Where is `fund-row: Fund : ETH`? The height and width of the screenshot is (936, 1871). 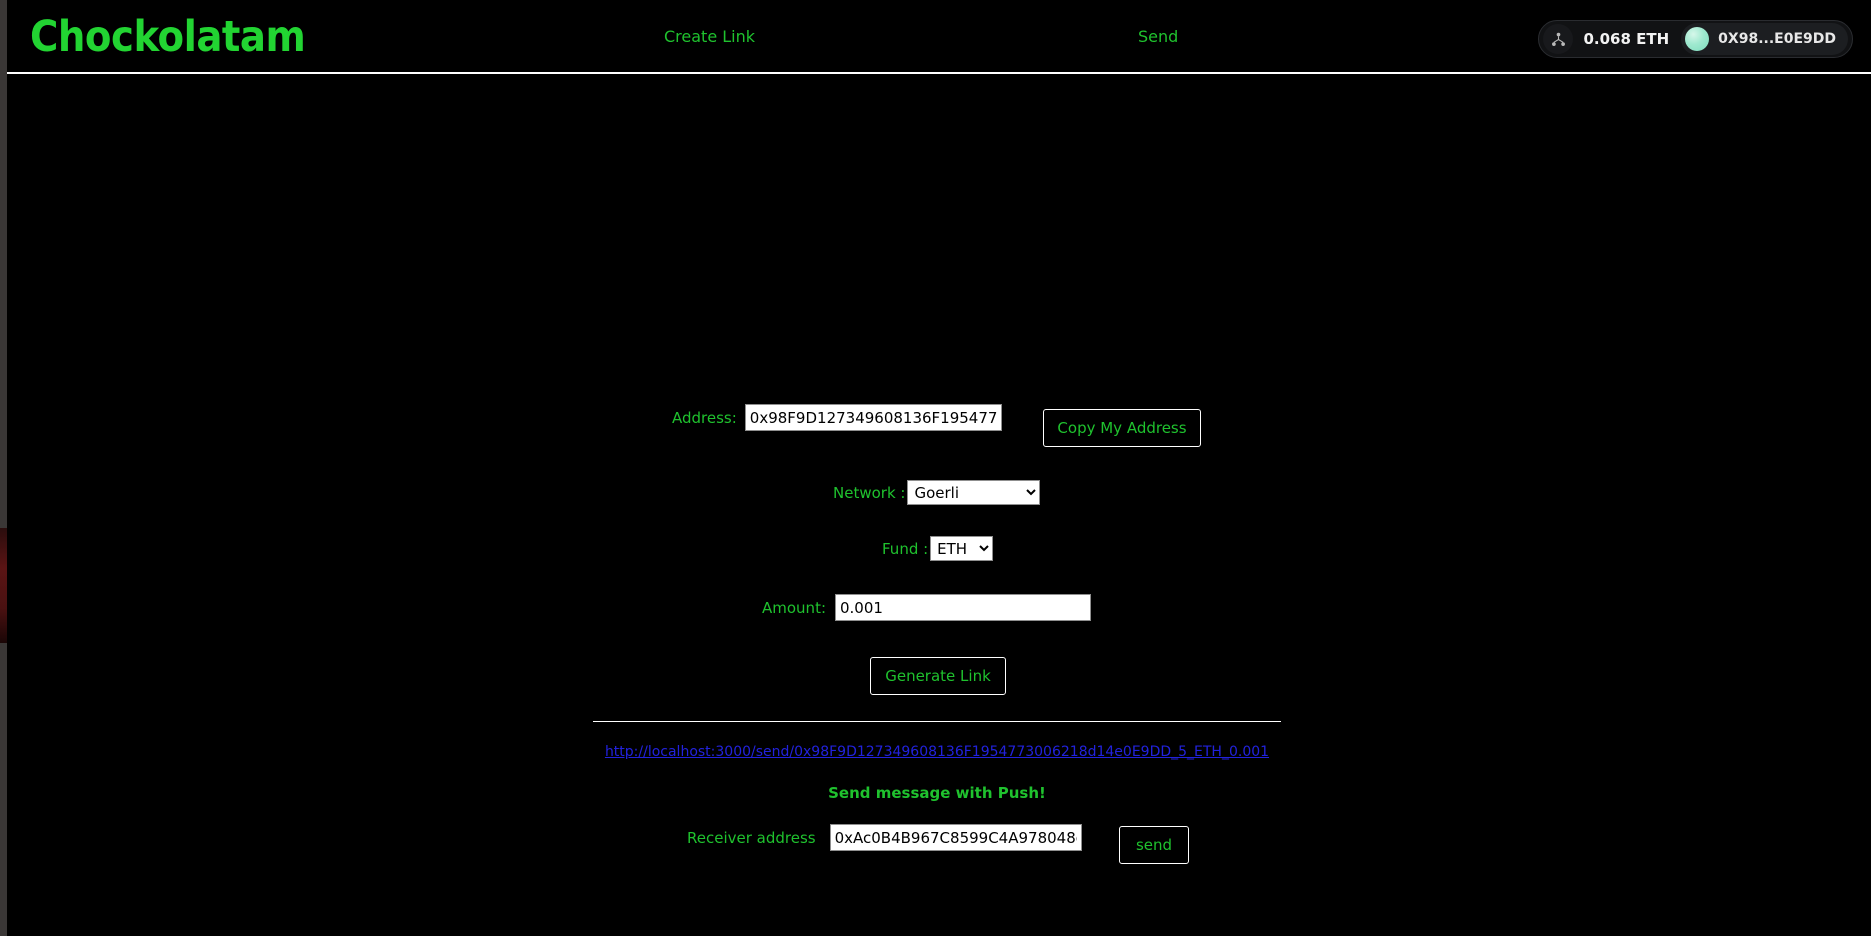 fund-row: Fund : ETH is located at coordinates (938, 548).